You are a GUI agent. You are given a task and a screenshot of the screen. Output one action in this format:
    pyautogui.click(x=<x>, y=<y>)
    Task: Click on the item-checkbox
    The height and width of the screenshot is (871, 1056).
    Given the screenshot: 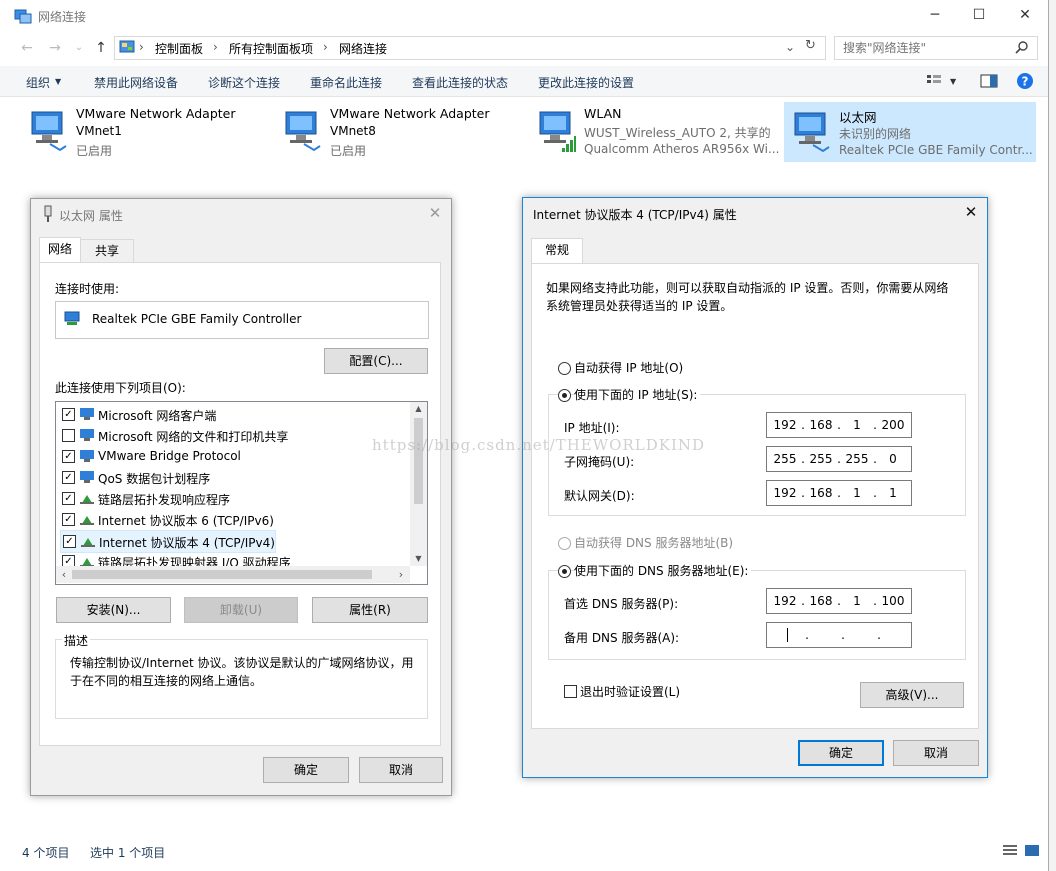 What is the action you would take?
    pyautogui.click(x=68, y=435)
    